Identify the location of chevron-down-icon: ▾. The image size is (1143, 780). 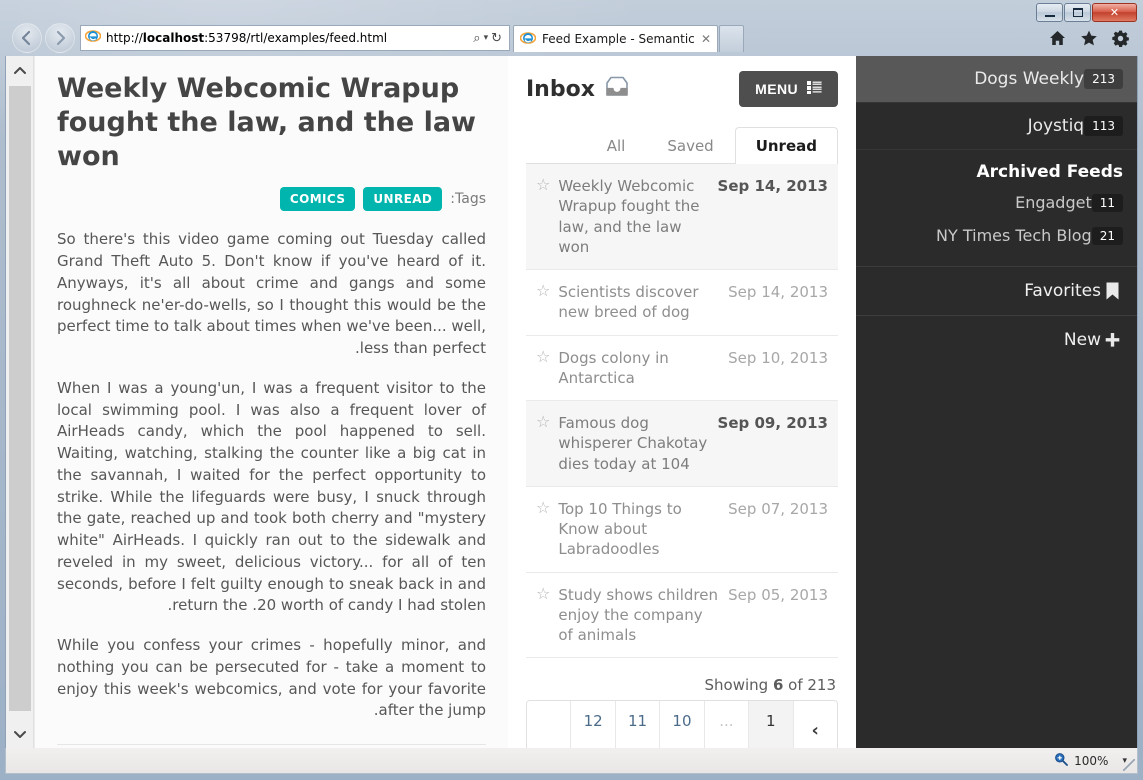
(486, 38).